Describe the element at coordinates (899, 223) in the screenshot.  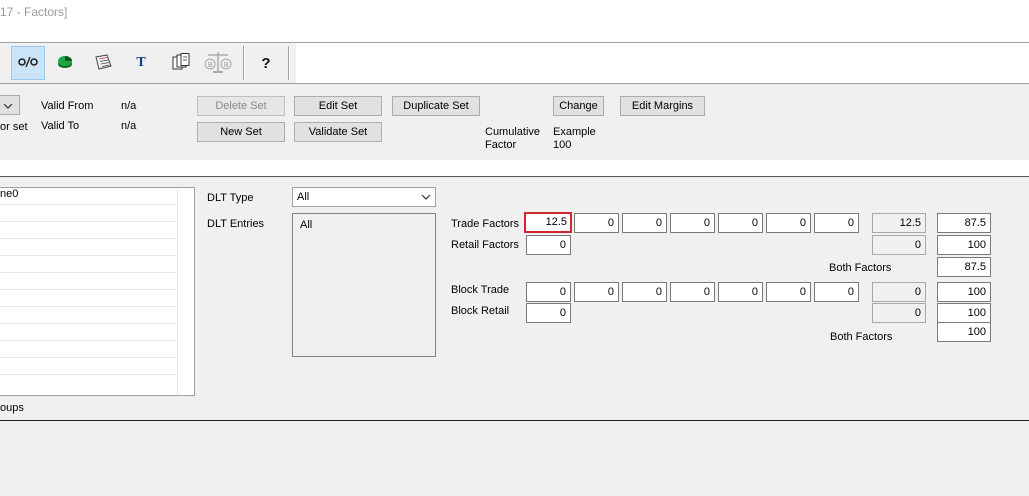
I see `trade-factor-total: 12.5` at that location.